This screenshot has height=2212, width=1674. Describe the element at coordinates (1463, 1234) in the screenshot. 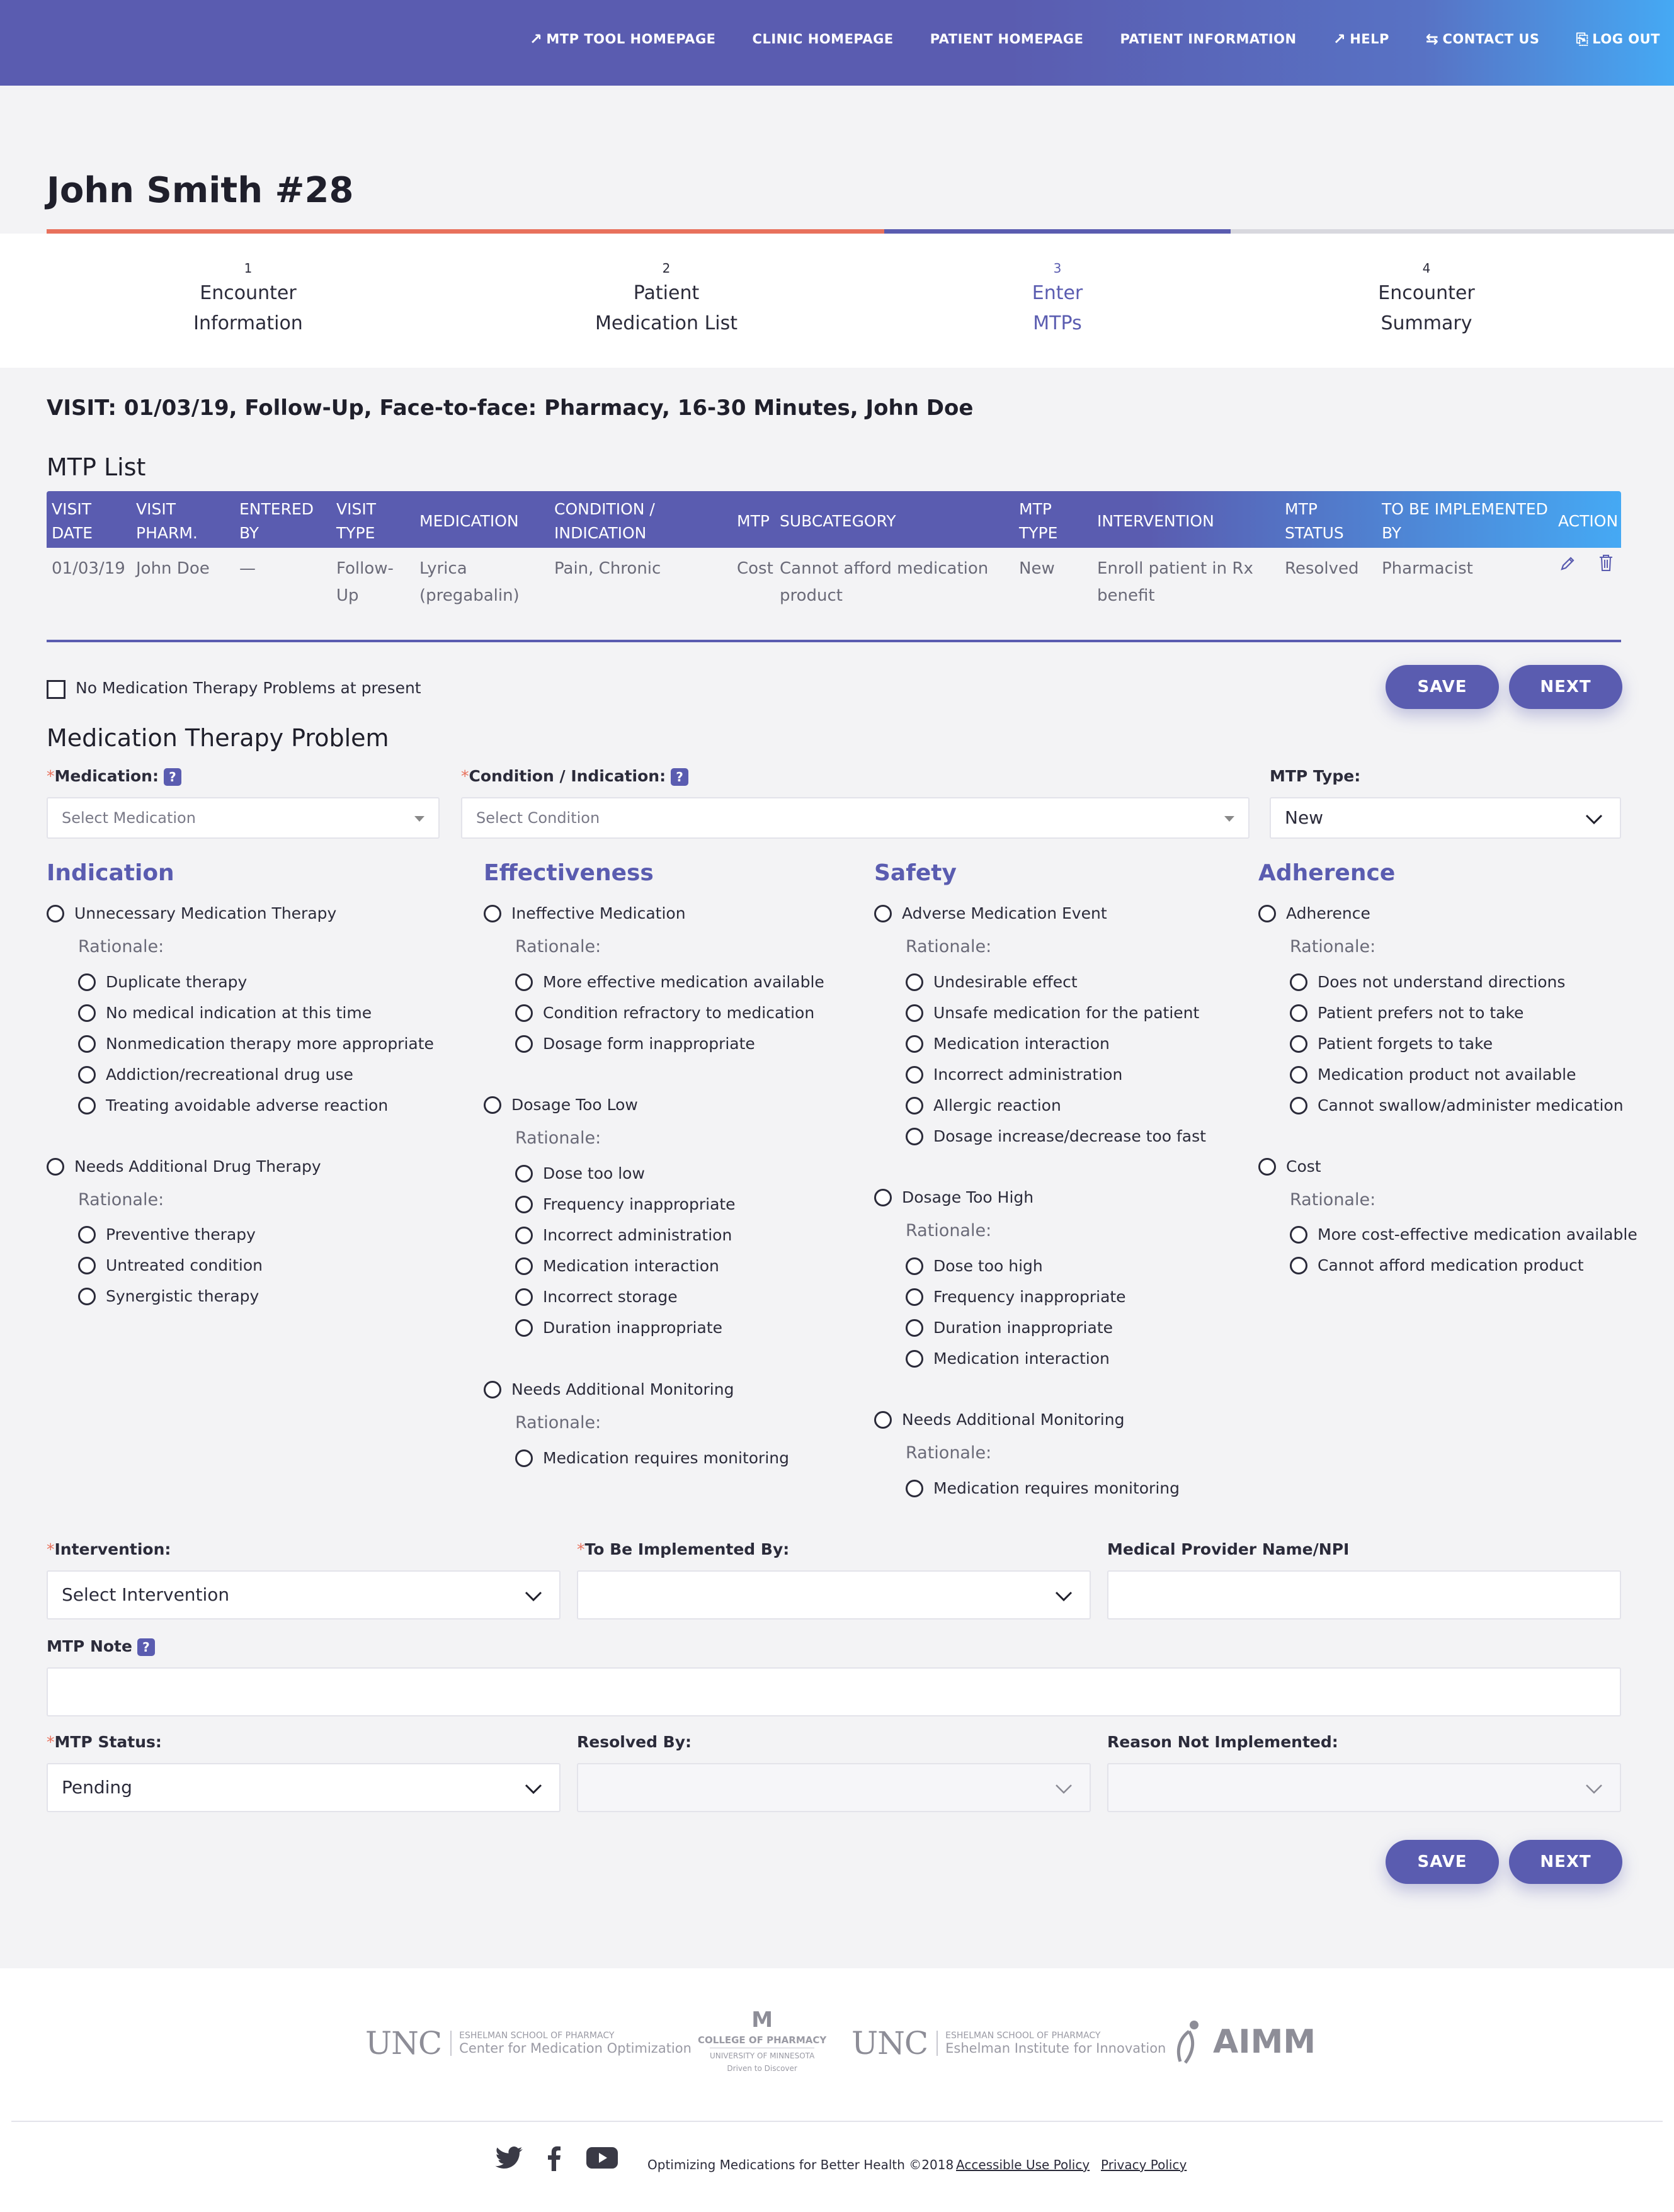

I see `radio-more-cost-effective: More cost-effective medication available` at that location.